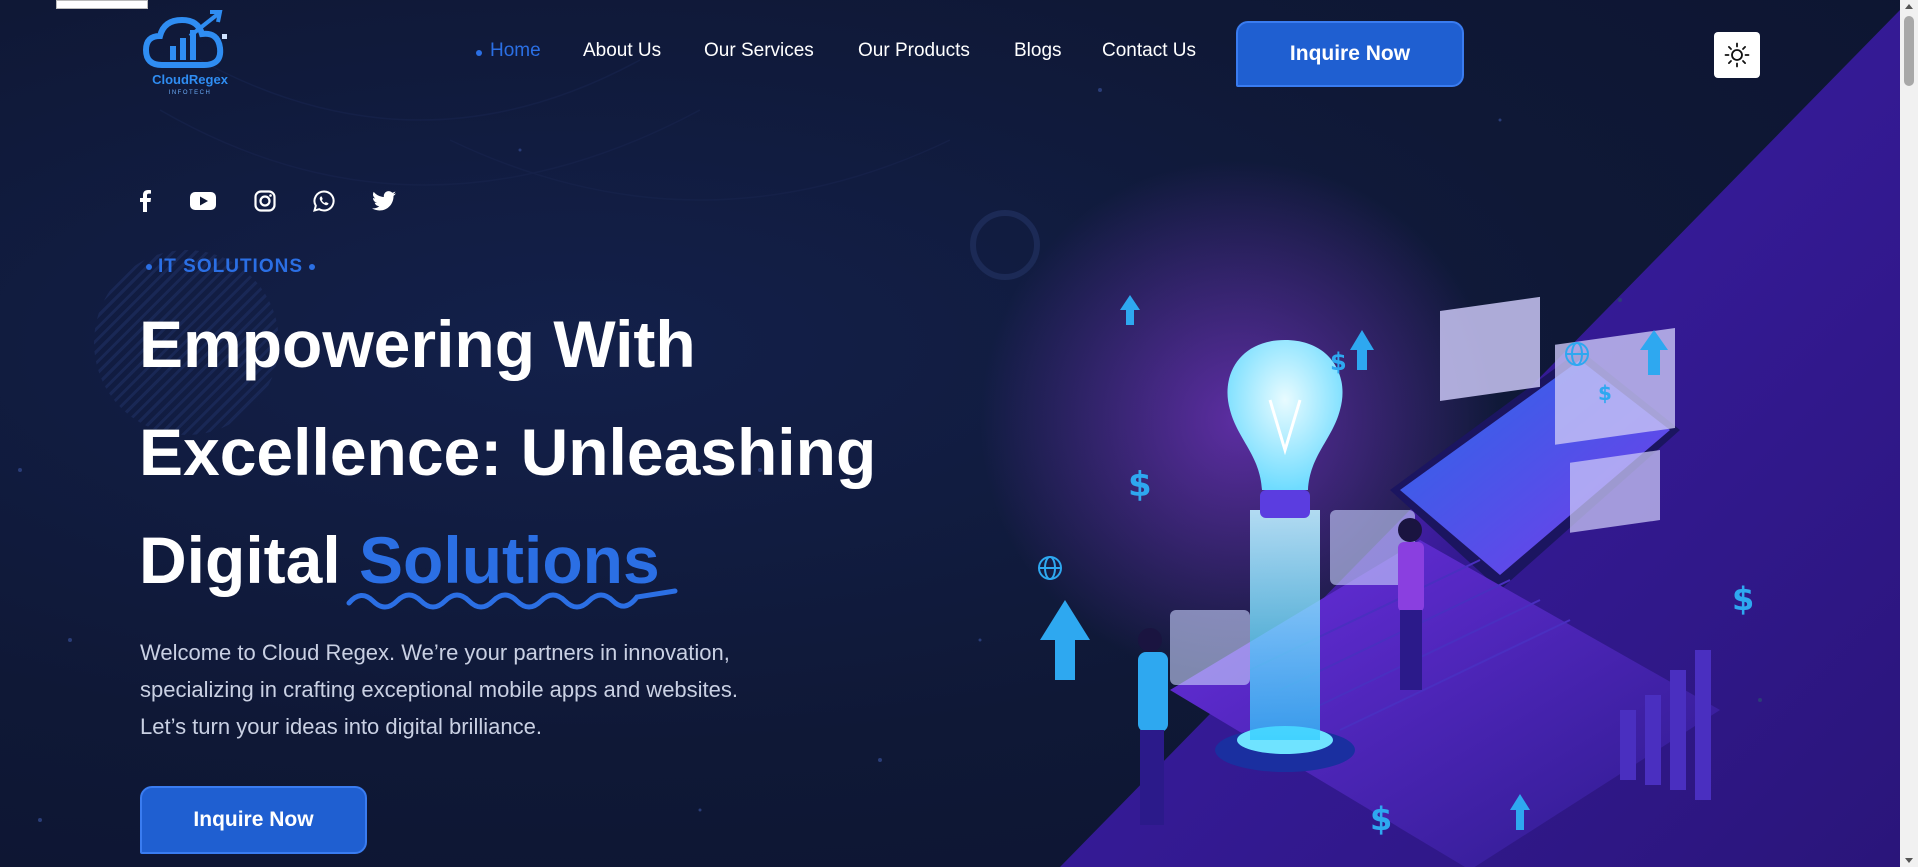 Image resolution: width=1918 pixels, height=867 pixels. I want to click on instagram-link, so click(265, 201).